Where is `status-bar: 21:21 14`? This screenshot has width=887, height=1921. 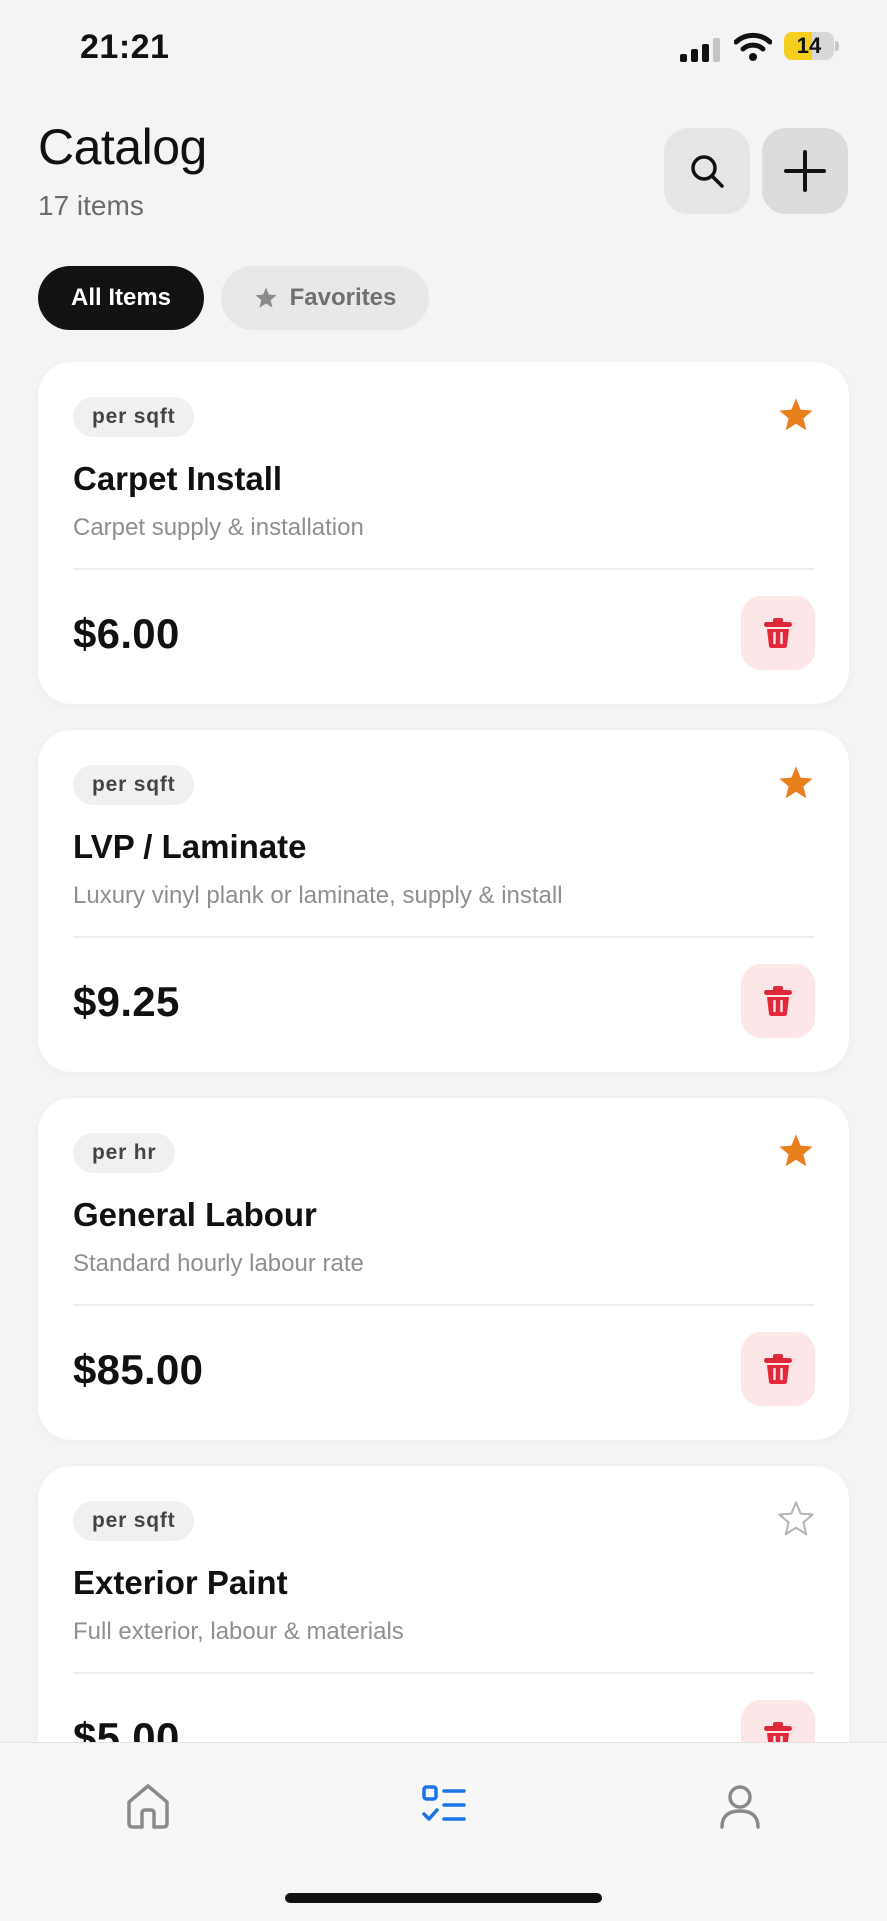 status-bar: 21:21 14 is located at coordinates (443, 50).